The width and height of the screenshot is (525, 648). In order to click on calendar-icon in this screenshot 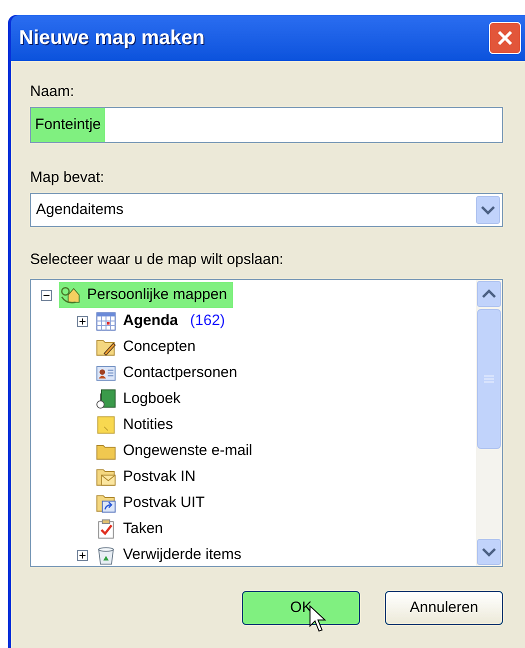, I will do `click(106, 321)`.